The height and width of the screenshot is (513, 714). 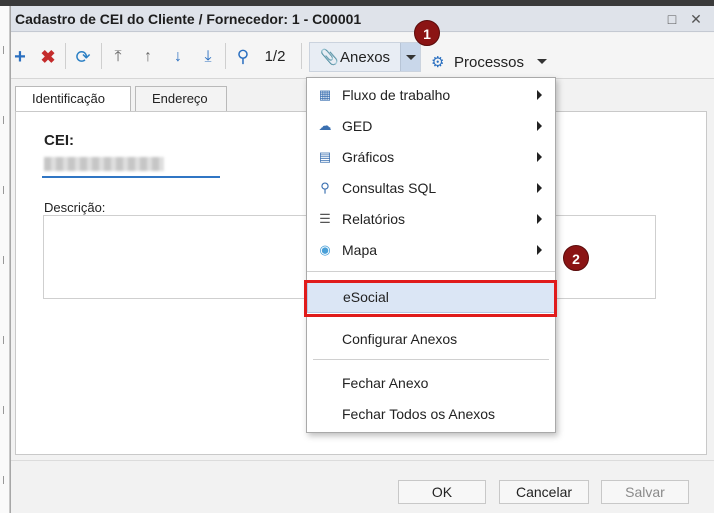 What do you see at coordinates (20, 57) in the screenshot?
I see `plus-icon: +` at bounding box center [20, 57].